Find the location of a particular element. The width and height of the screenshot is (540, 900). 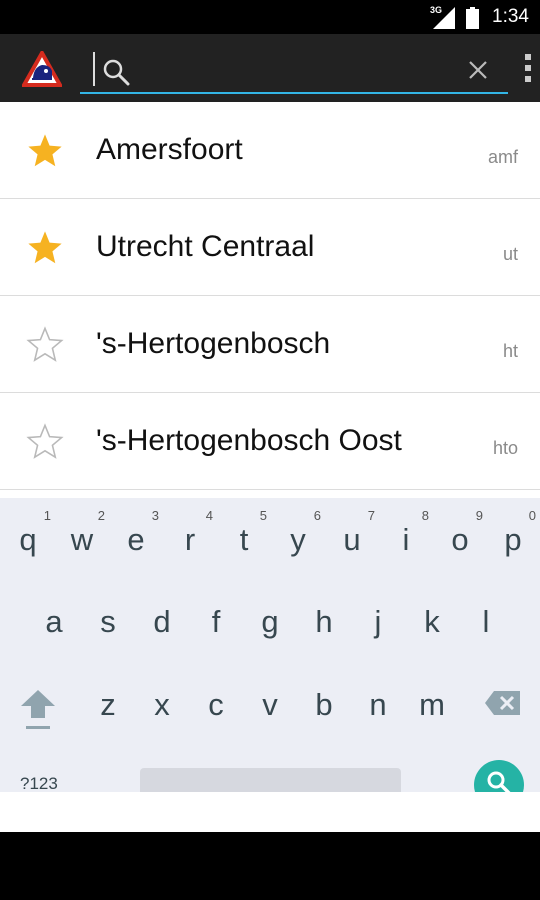

key-n: n is located at coordinates (378, 705).